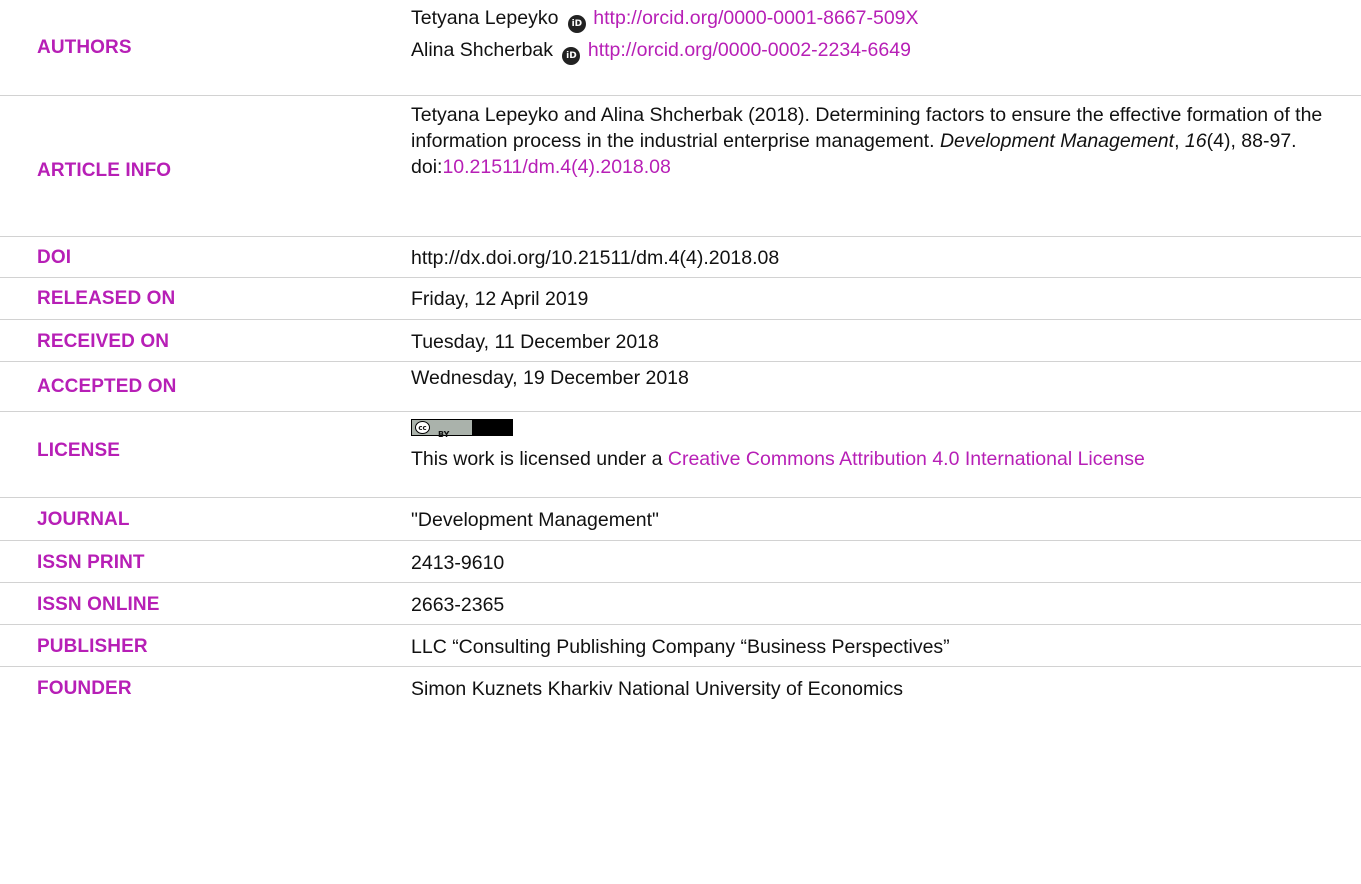  What do you see at coordinates (535, 342) in the screenshot?
I see `received-value: Tuesday, 11 December 2018` at bounding box center [535, 342].